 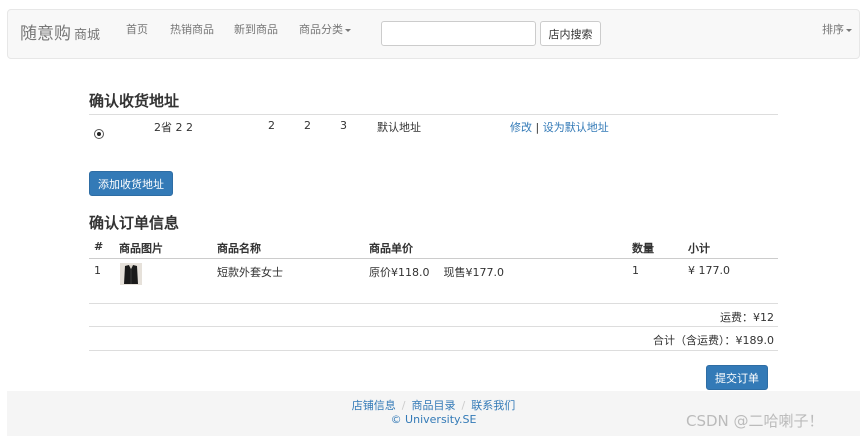 What do you see at coordinates (713, 340) in the screenshot?
I see `order-total: 合计（含运费）：¥189.0` at bounding box center [713, 340].